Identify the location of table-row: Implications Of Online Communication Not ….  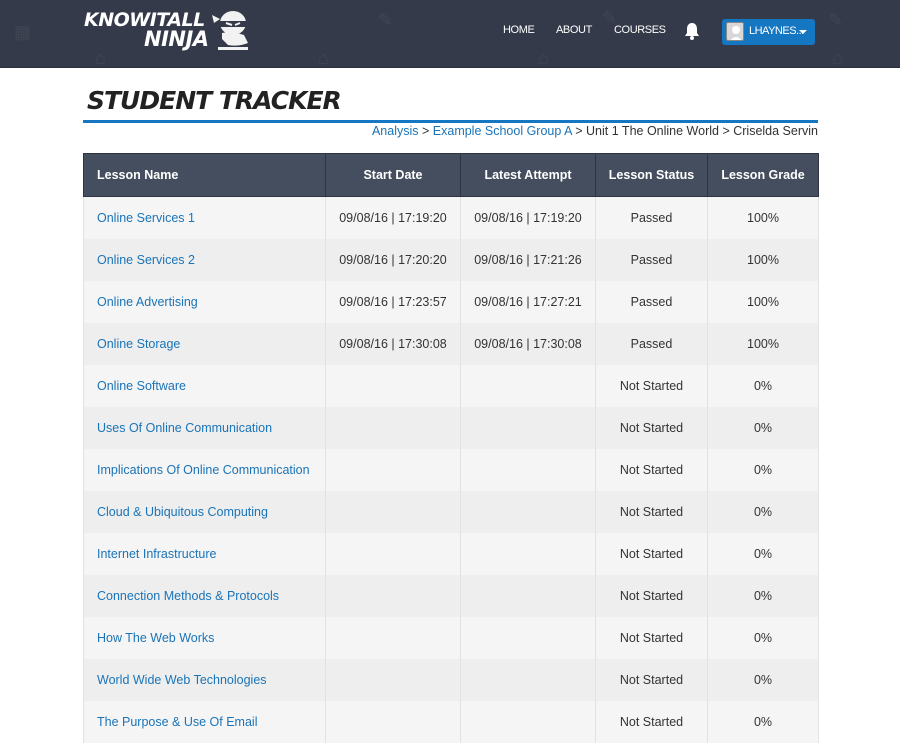
(451, 469).